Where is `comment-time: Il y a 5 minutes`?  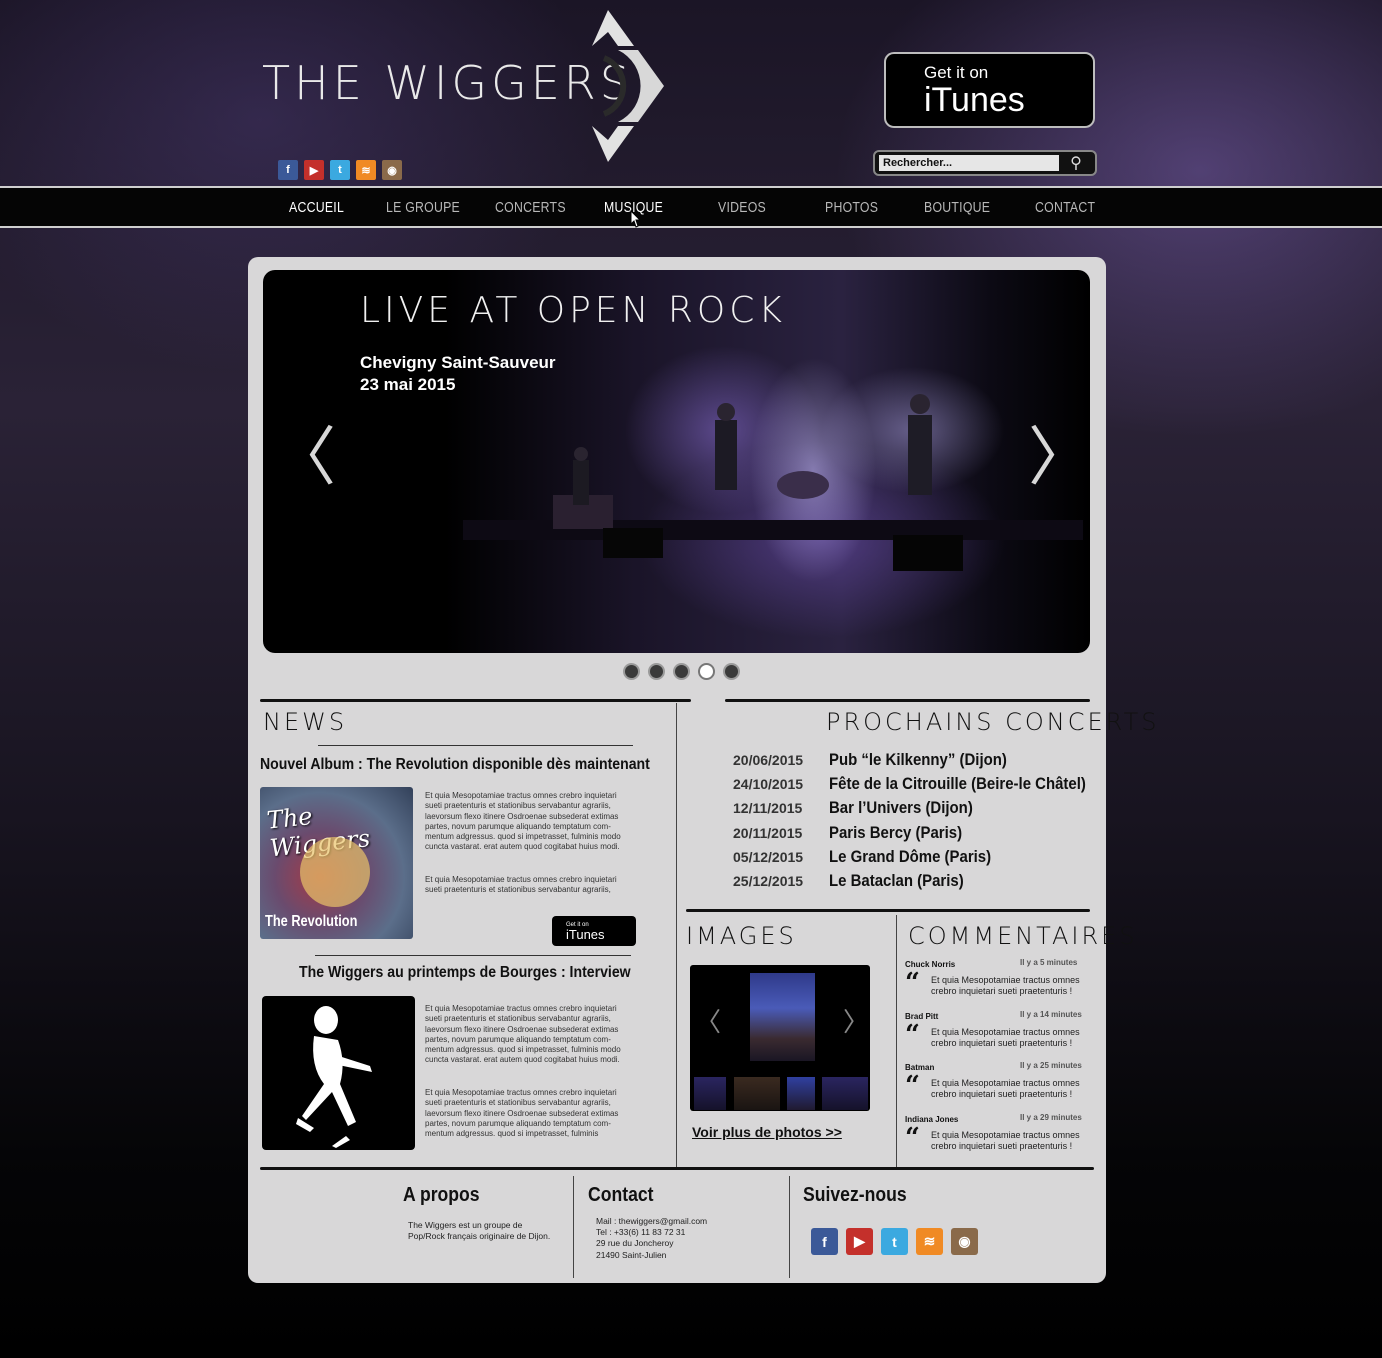
comment-time: Il y a 5 minutes is located at coordinates (1049, 962).